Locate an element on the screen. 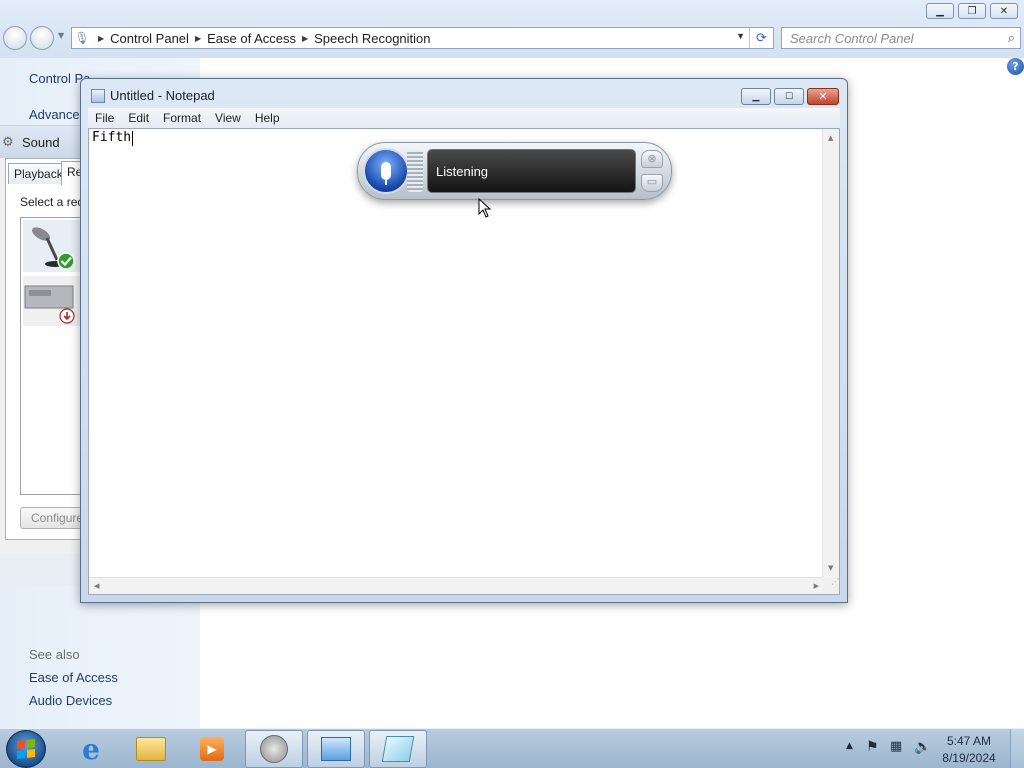 The width and height of the screenshot is (1024, 768). ease-of-access-link: Ease of Access is located at coordinates (73, 677).